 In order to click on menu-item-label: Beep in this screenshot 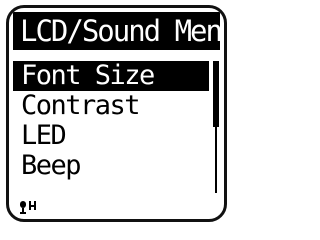, I will do `click(51, 165)`.